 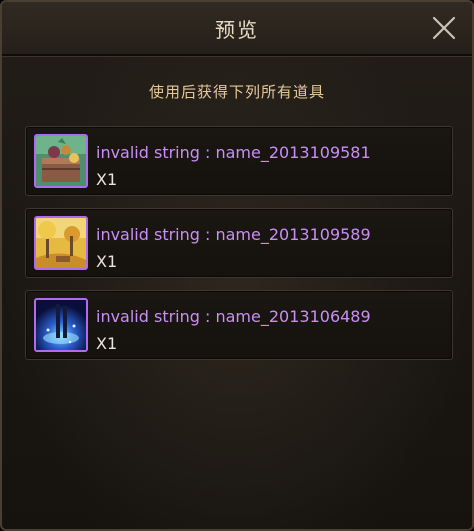 I want to click on treasure-chest-icon, so click(x=61, y=161).